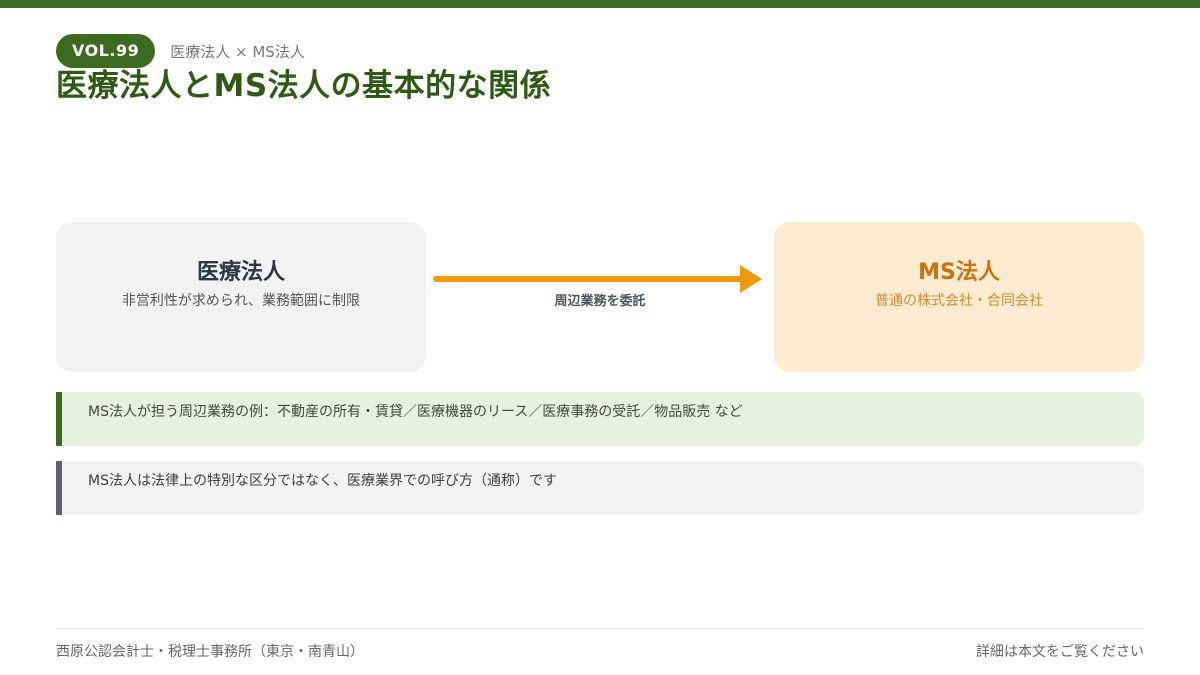 This screenshot has height=675, width=1200. What do you see at coordinates (600, 4) in the screenshot?
I see `top-accent-bar` at bounding box center [600, 4].